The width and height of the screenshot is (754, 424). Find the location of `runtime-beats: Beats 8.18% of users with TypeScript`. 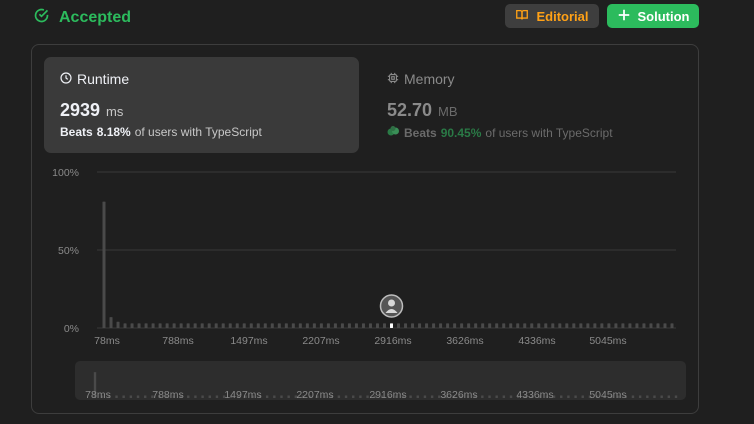

runtime-beats: Beats 8.18% of users with TypeScript is located at coordinates (161, 132).